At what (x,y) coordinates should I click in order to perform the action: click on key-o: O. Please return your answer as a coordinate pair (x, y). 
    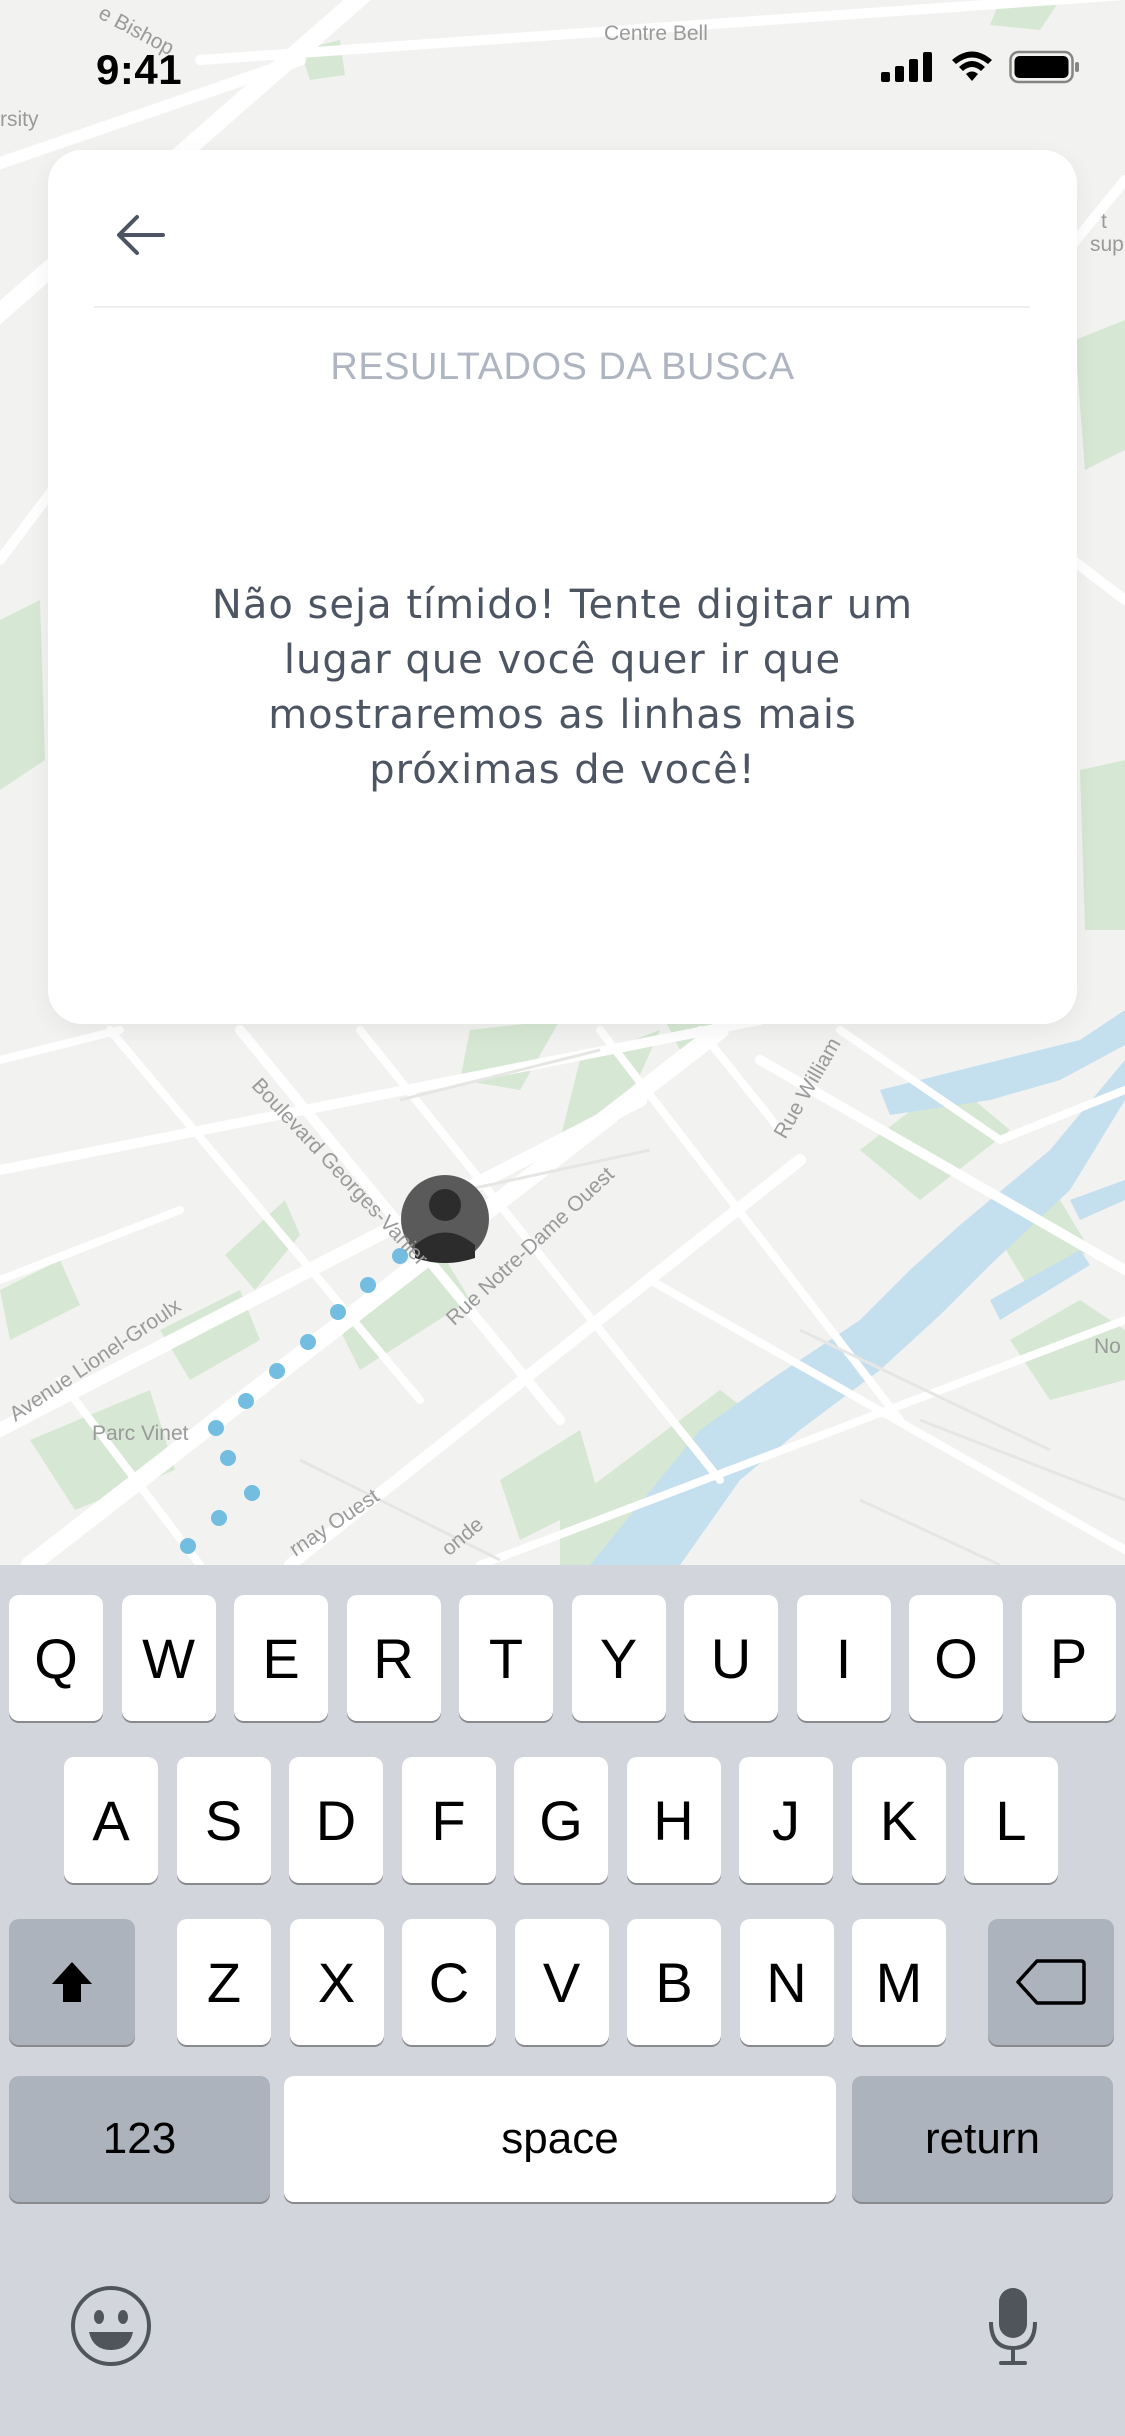
    Looking at the image, I should click on (956, 1658).